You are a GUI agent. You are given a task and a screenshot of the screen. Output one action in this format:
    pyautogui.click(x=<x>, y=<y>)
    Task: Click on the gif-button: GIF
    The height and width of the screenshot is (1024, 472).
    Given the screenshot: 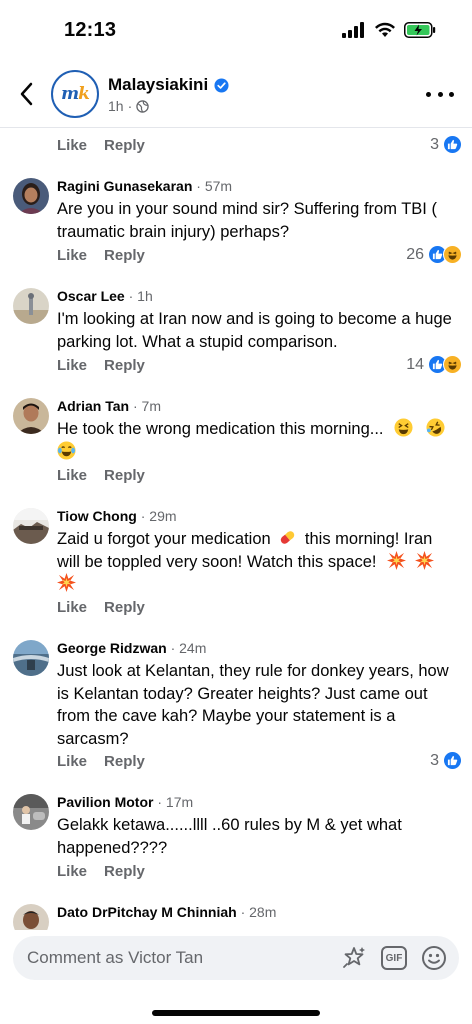 What is the action you would take?
    pyautogui.click(x=394, y=958)
    